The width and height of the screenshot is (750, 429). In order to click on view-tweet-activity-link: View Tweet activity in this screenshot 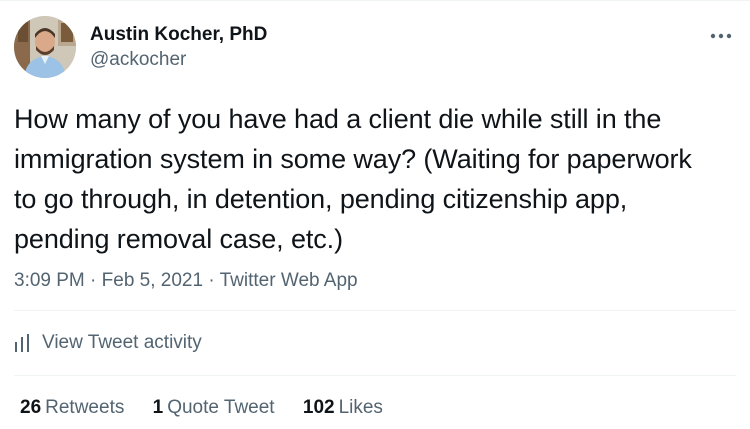, I will do `click(108, 343)`.